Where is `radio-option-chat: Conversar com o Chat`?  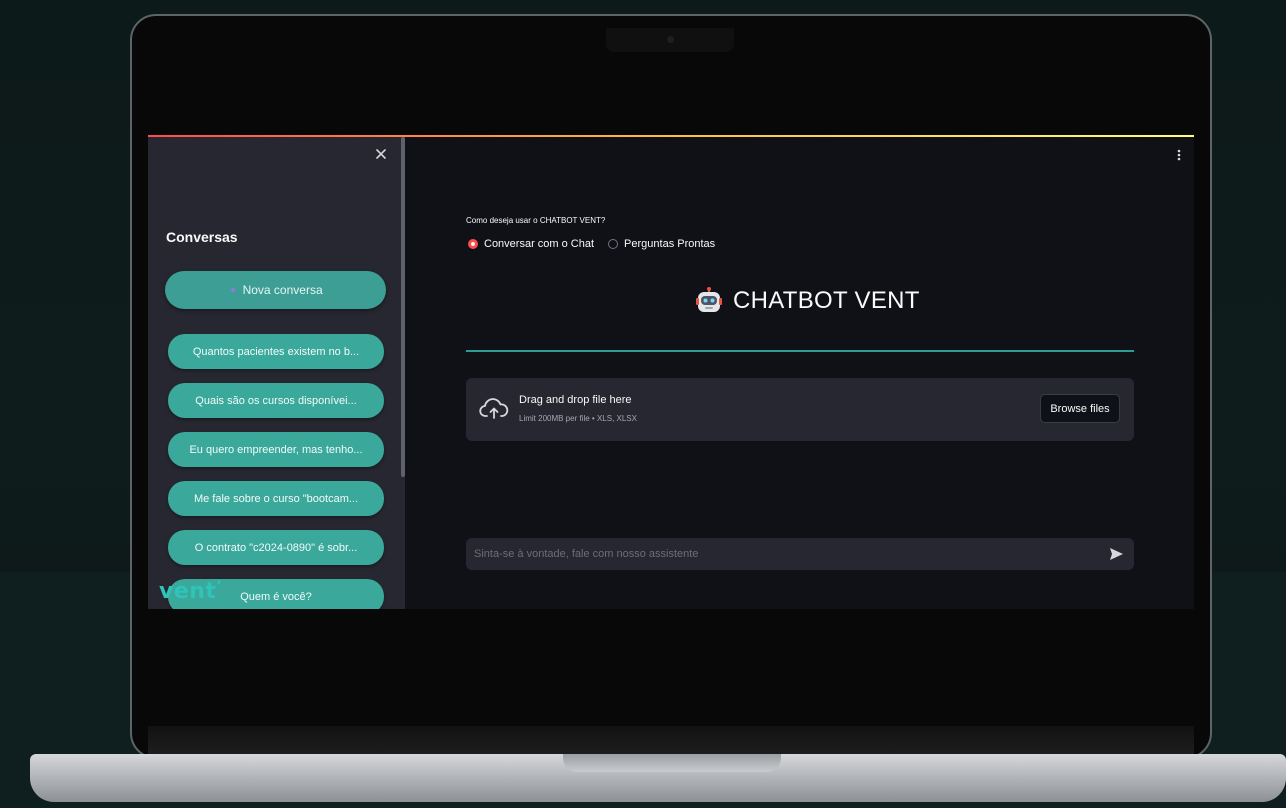
radio-option-chat: Conversar com o Chat is located at coordinates (531, 244).